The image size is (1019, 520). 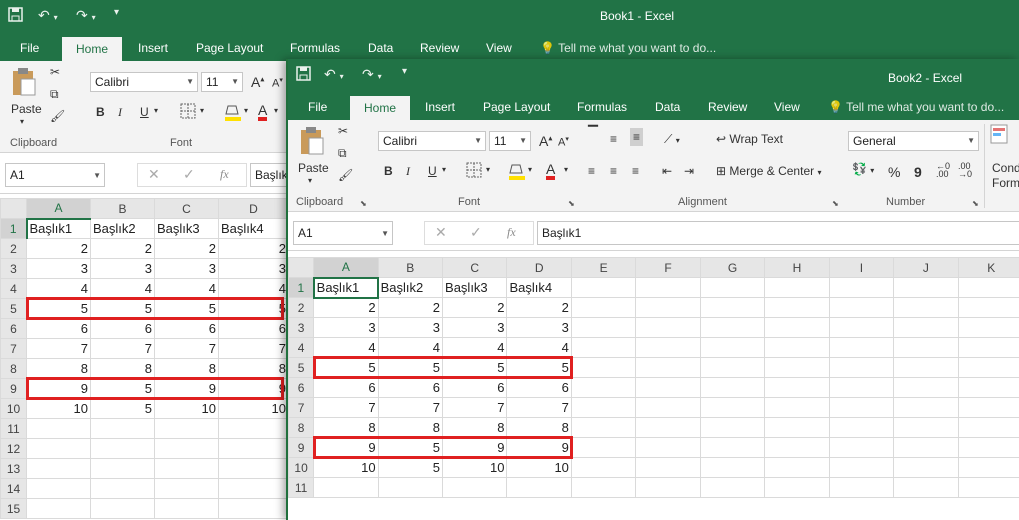 What do you see at coordinates (539, 287) in the screenshot?
I see `cell: Başlık4` at bounding box center [539, 287].